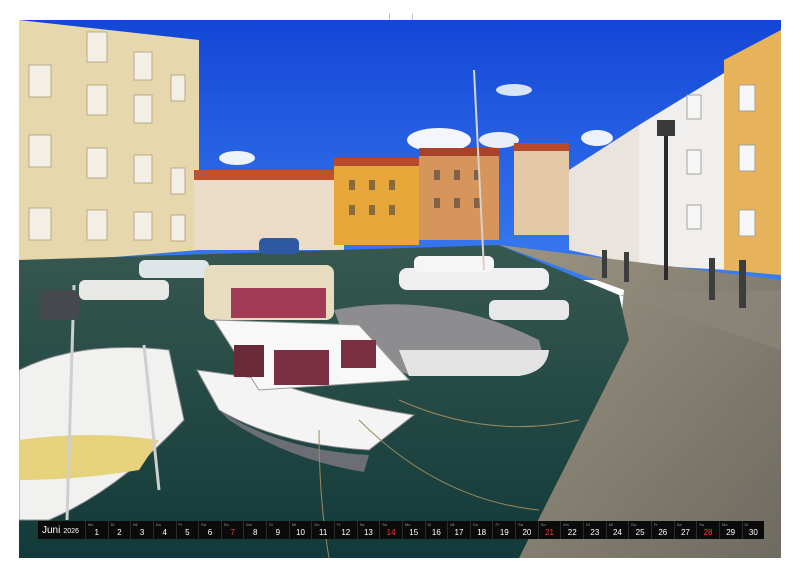 The image size is (800, 577). I want to click on street-lamp, so click(666, 205).